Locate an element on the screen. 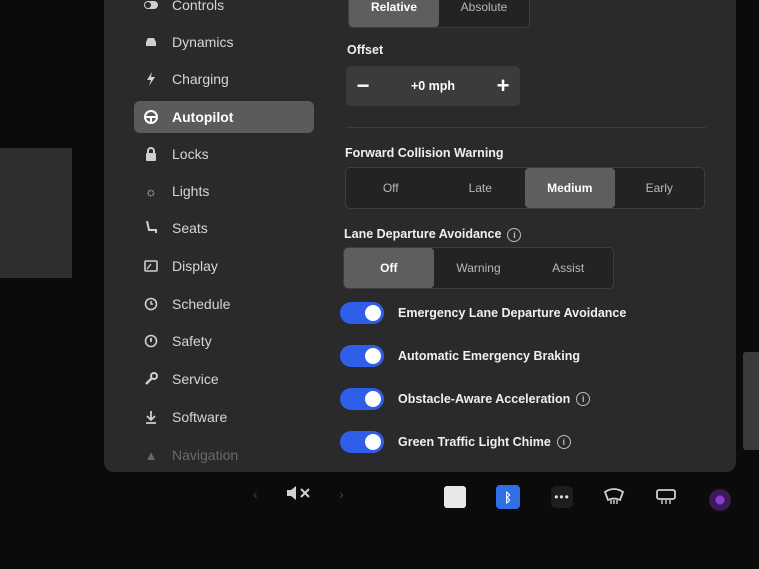 The height and width of the screenshot is (569, 759). green-traffic-light-chime-toggle is located at coordinates (362, 442).